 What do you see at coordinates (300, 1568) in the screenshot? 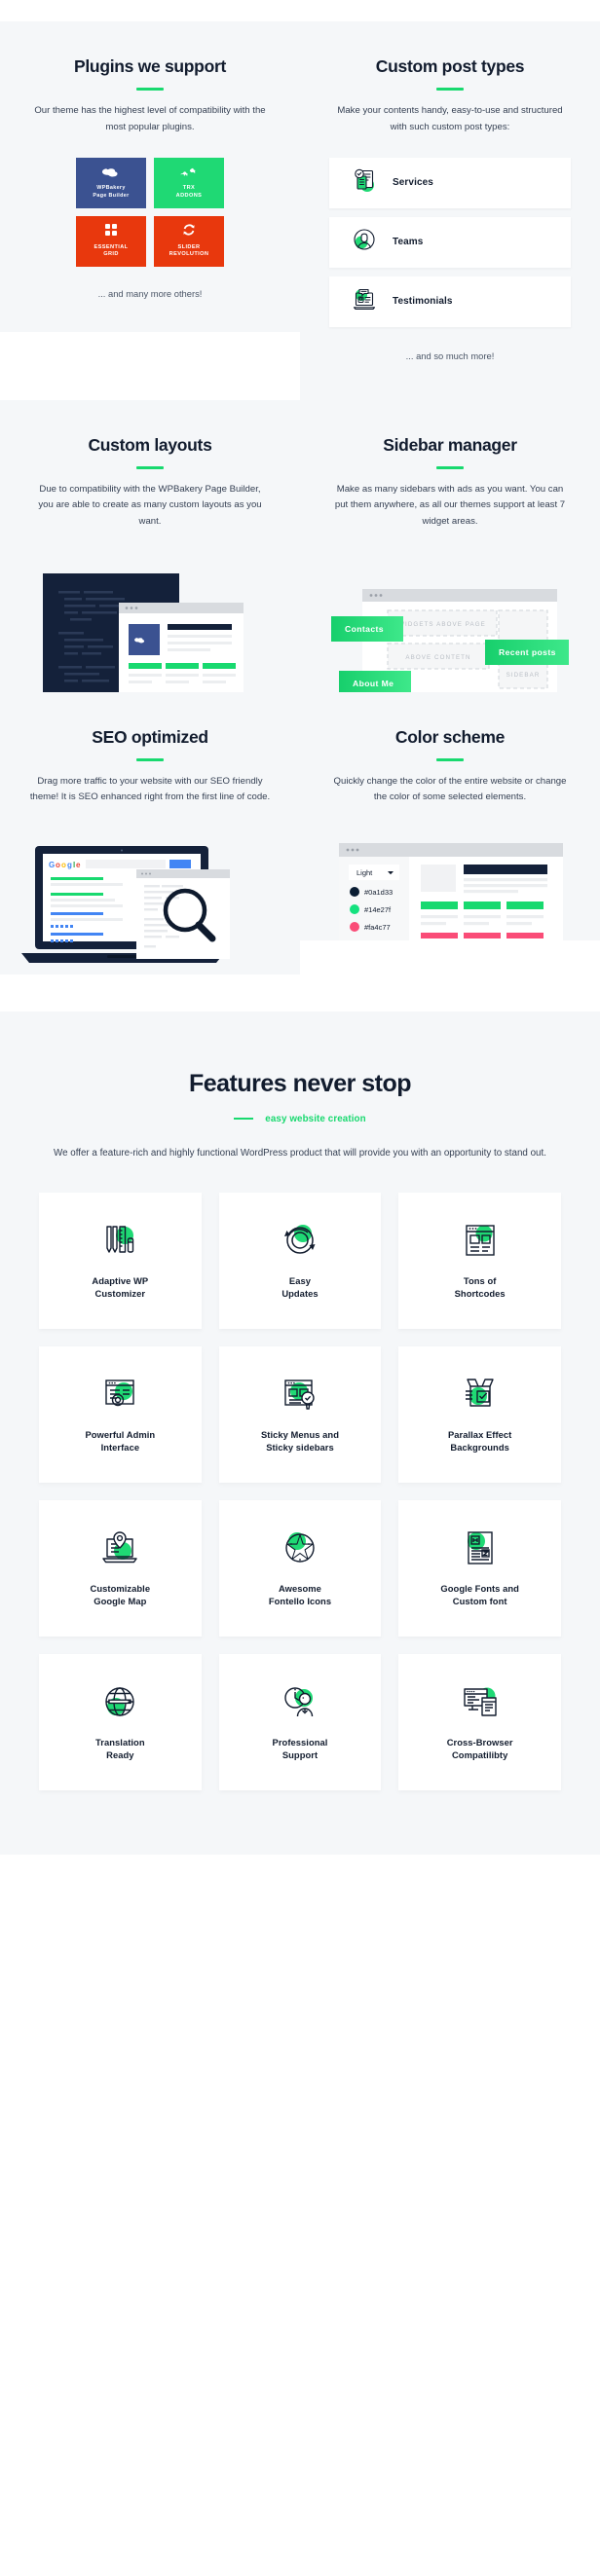
I see `feature-card: Awesome Fontello Icons` at bounding box center [300, 1568].